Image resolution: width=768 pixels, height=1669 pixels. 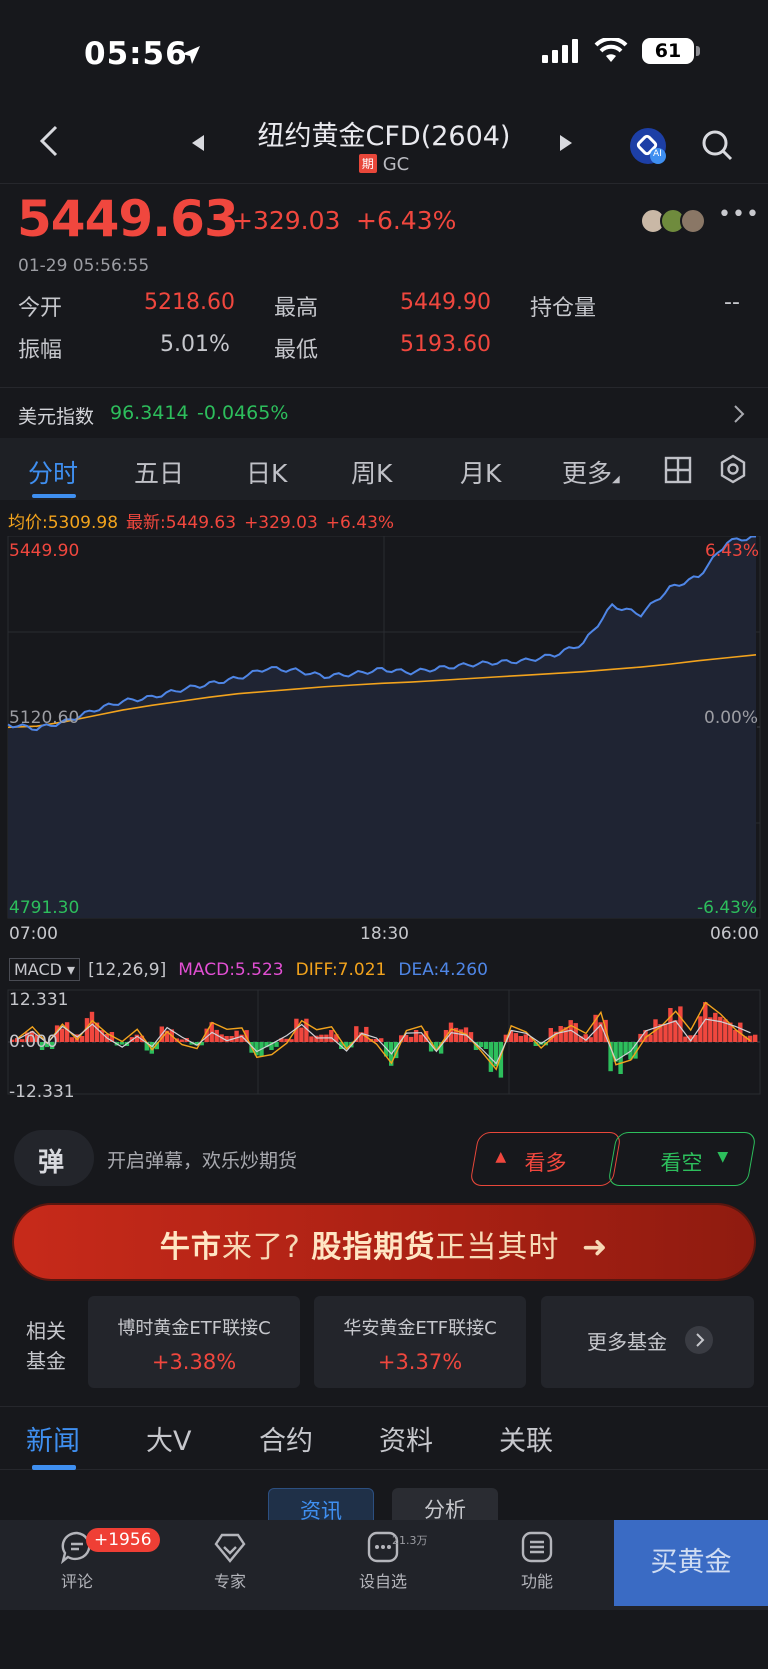 What do you see at coordinates (53, 472) in the screenshot?
I see `tab-intraday: 分时` at bounding box center [53, 472].